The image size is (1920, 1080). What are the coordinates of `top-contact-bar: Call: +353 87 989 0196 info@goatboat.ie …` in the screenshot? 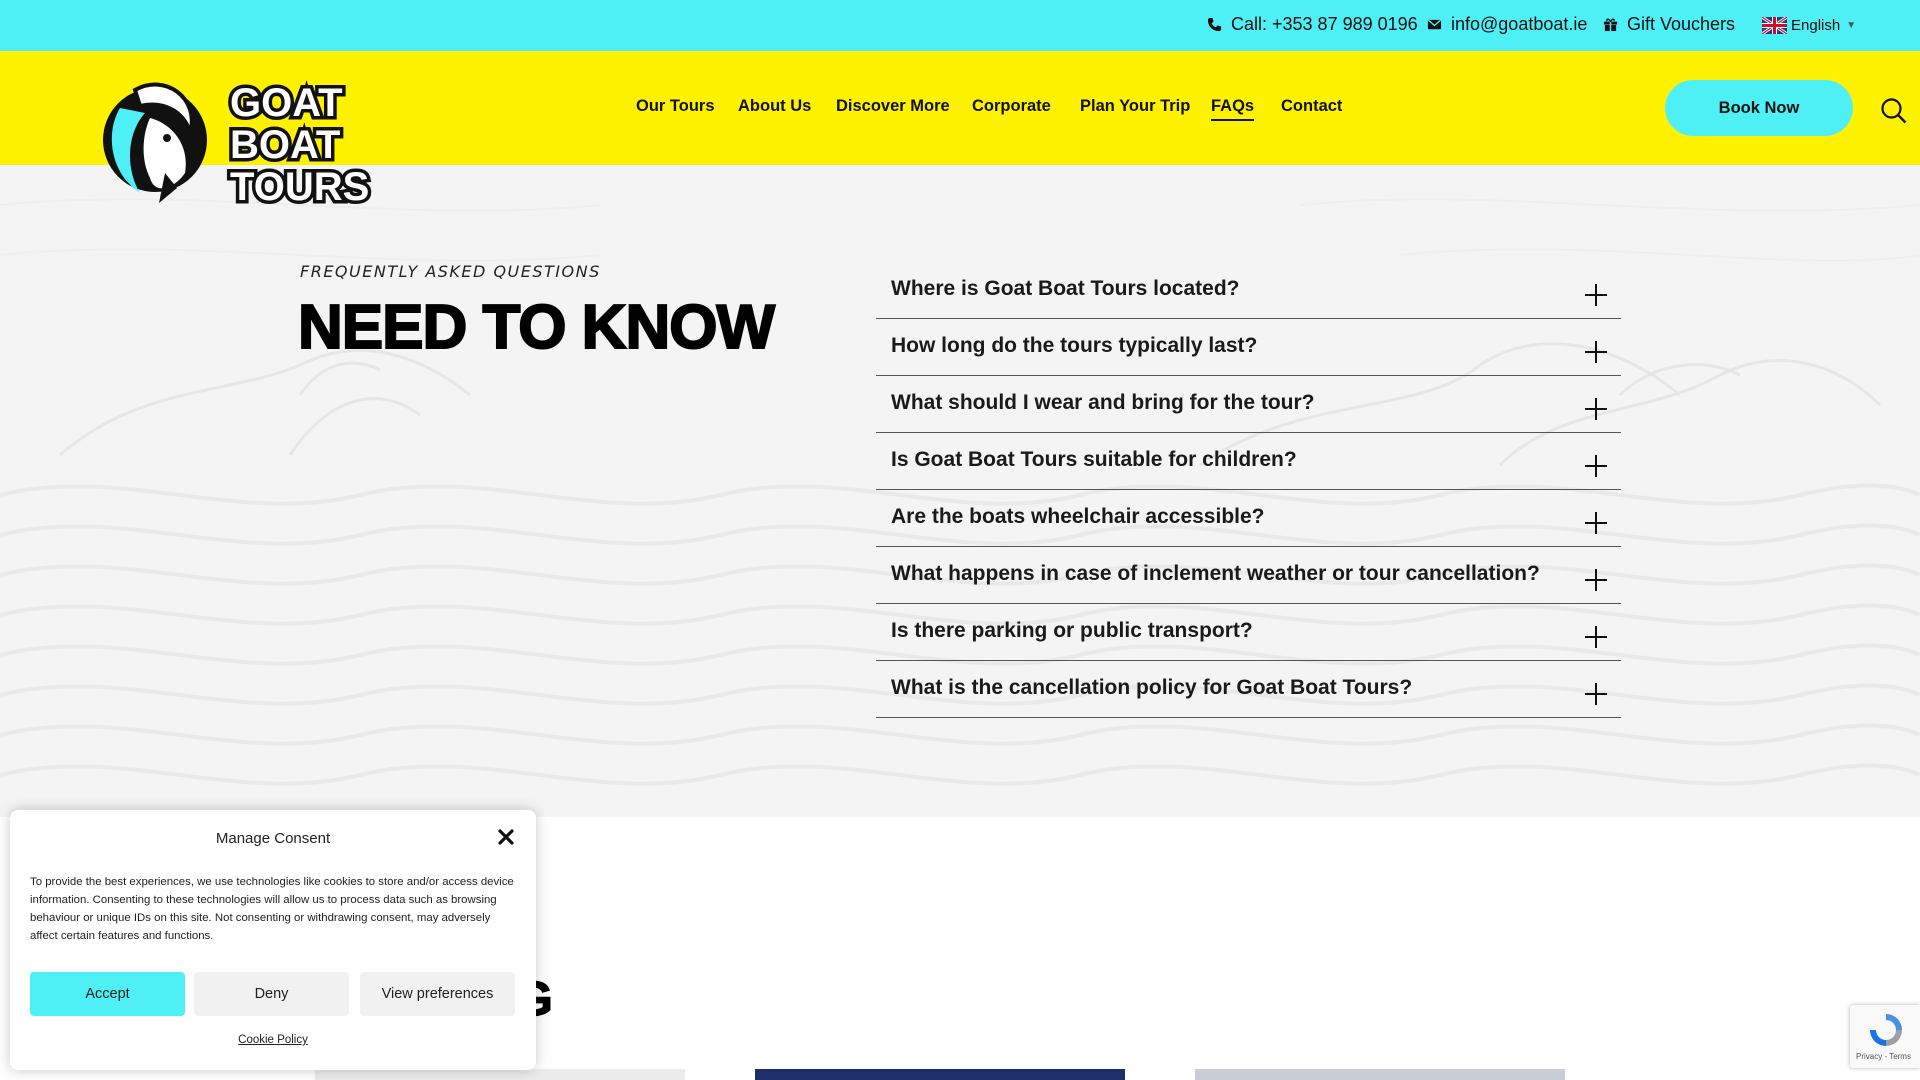 It's located at (960, 25).